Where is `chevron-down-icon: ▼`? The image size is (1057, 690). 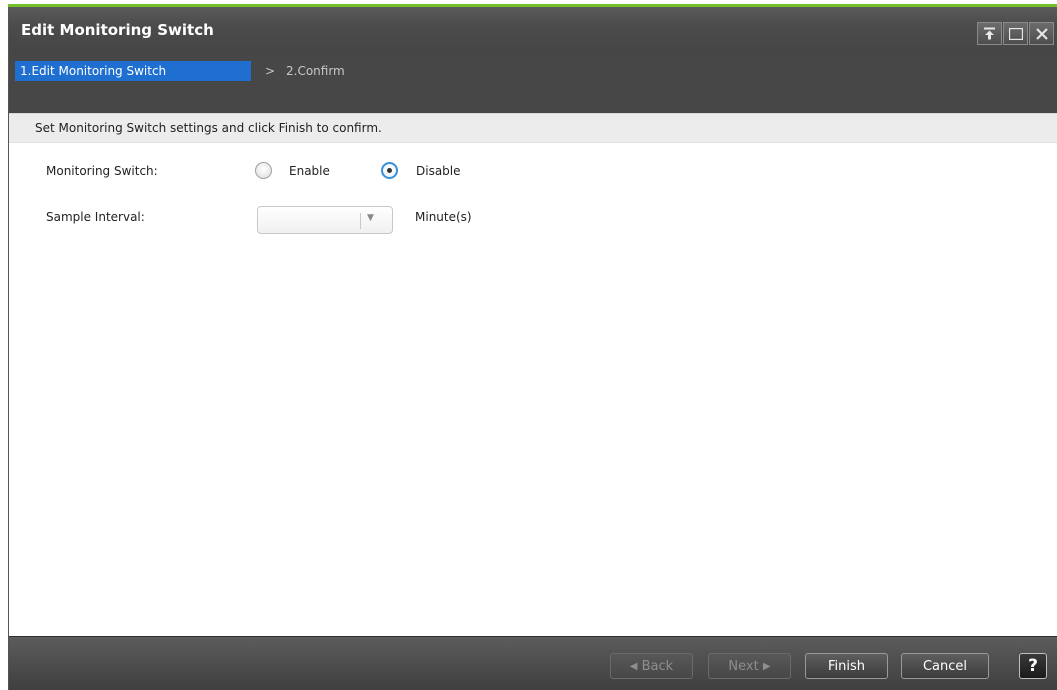 chevron-down-icon: ▼ is located at coordinates (370, 218).